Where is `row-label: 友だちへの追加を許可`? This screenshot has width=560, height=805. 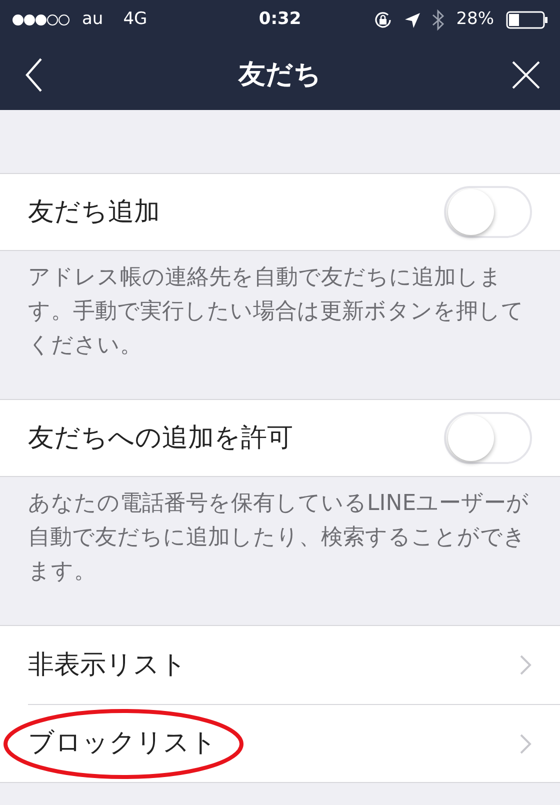 row-label: 友だちへの追加を許可 is located at coordinates (160, 438).